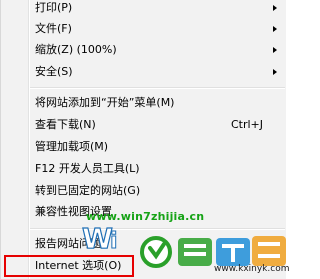 The image size is (320, 279). What do you see at coordinates (144, 9) in the screenshot?
I see `menu-item-print: 打印(P)` at bounding box center [144, 9].